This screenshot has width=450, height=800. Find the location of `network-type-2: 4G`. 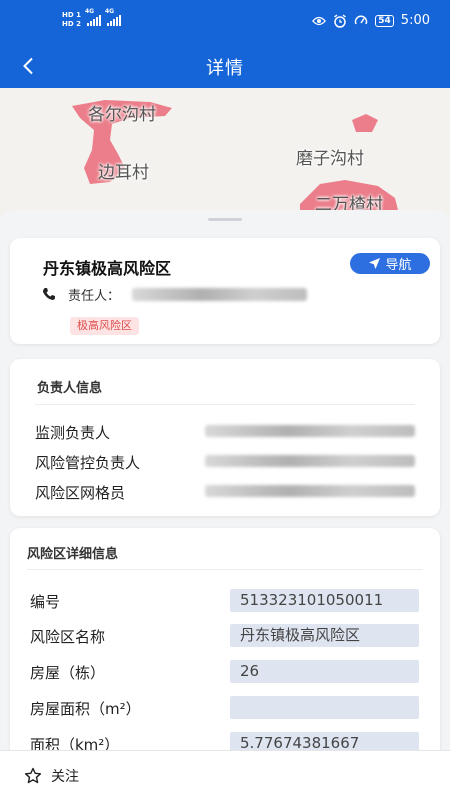

network-type-2: 4G is located at coordinates (109, 11).